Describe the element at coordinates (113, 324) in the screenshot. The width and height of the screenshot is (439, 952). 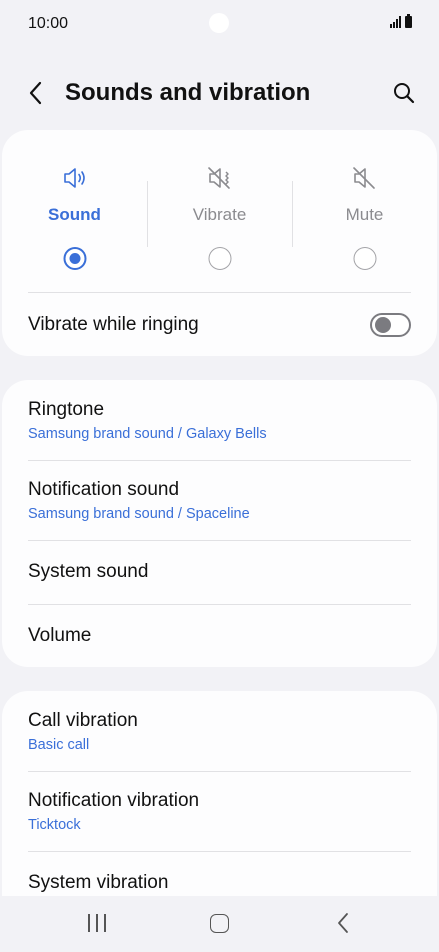
I see `vibrate-while-ringing-label: Vibrate while ringing` at that location.